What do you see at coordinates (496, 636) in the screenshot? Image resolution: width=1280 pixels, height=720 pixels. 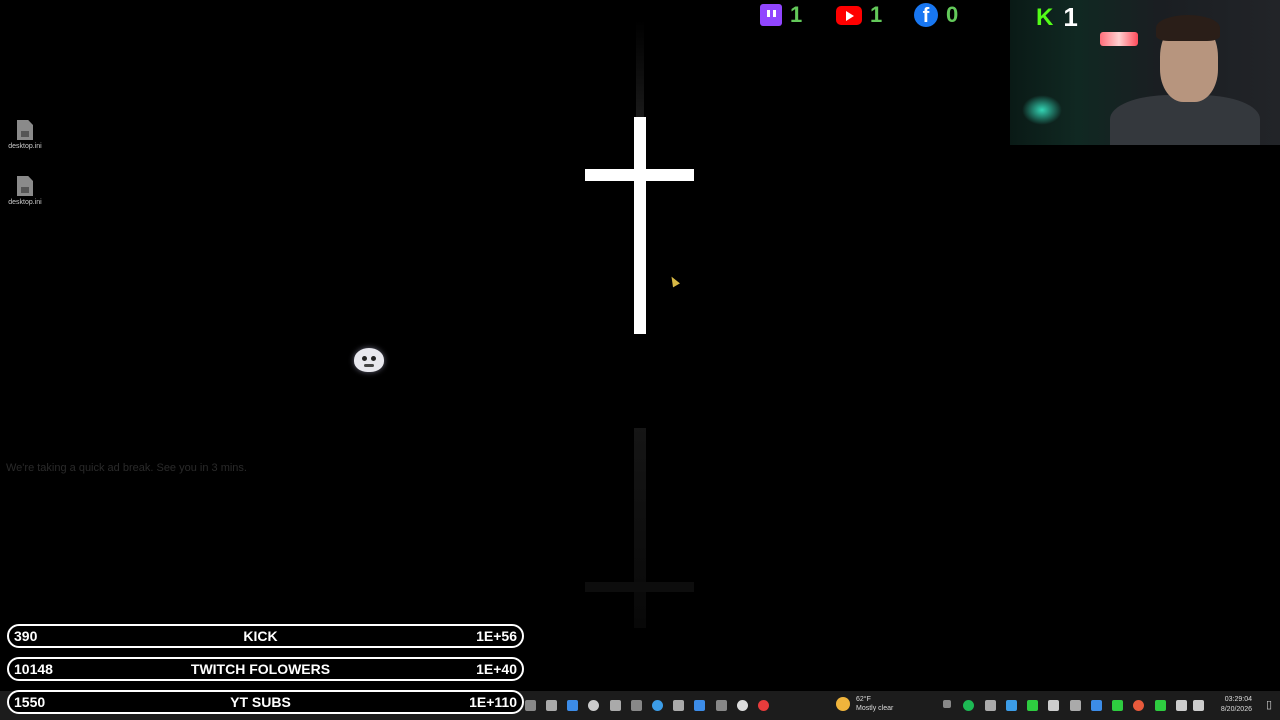 I see `goal-target: 1E+56` at bounding box center [496, 636].